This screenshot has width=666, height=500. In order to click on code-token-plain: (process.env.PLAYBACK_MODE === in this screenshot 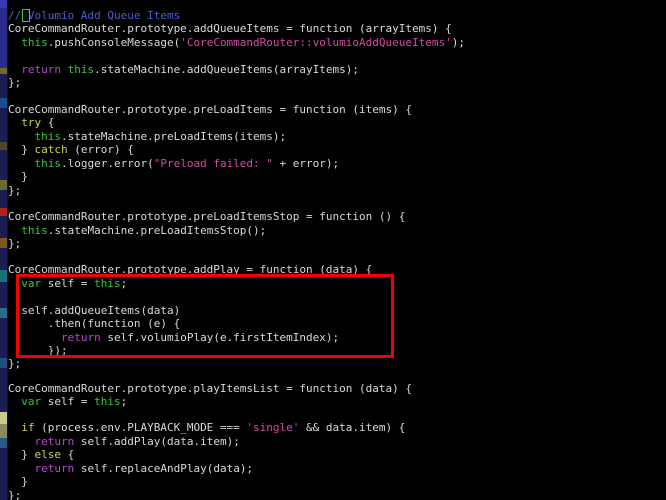, I will do `click(140, 427)`.